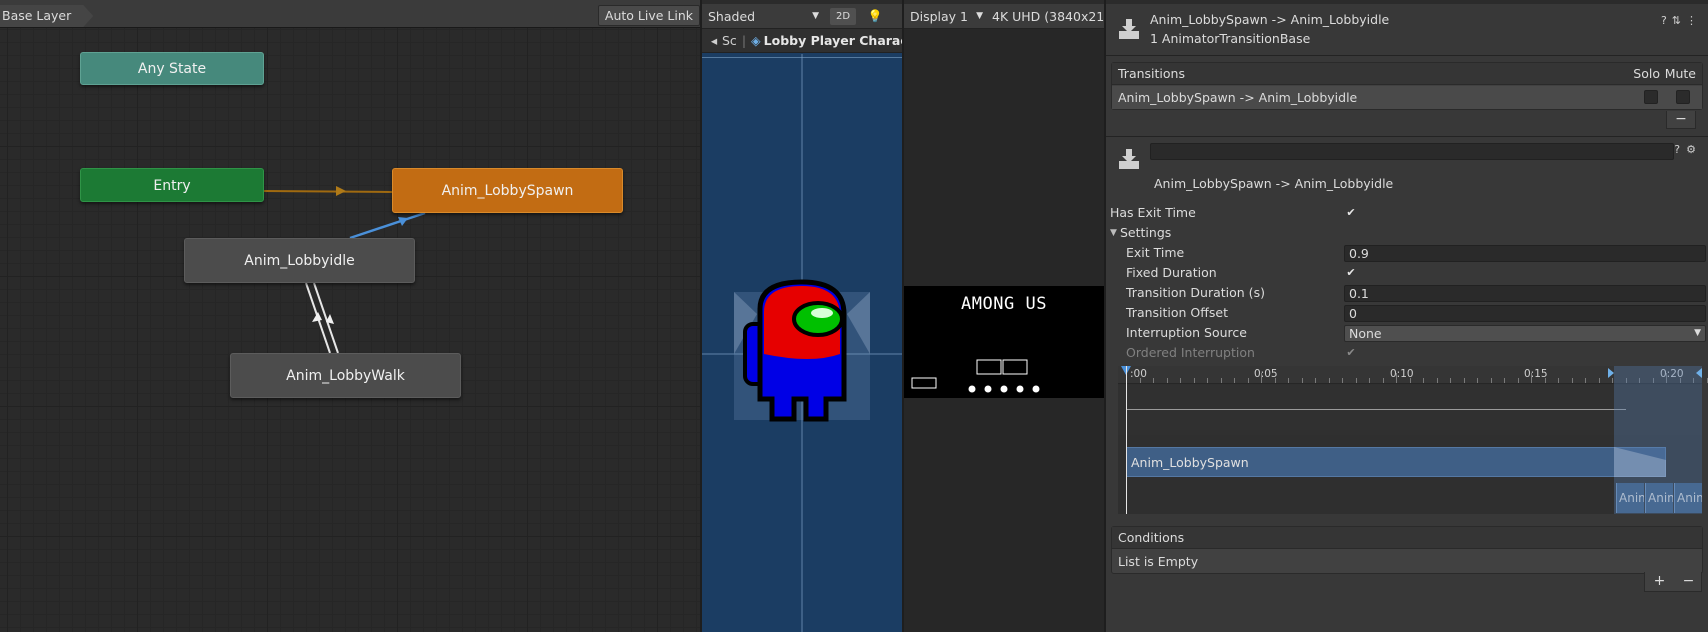  Describe the element at coordinates (648, 15) in the screenshot. I see `auto-live-link-button: Auto Live Link` at that location.